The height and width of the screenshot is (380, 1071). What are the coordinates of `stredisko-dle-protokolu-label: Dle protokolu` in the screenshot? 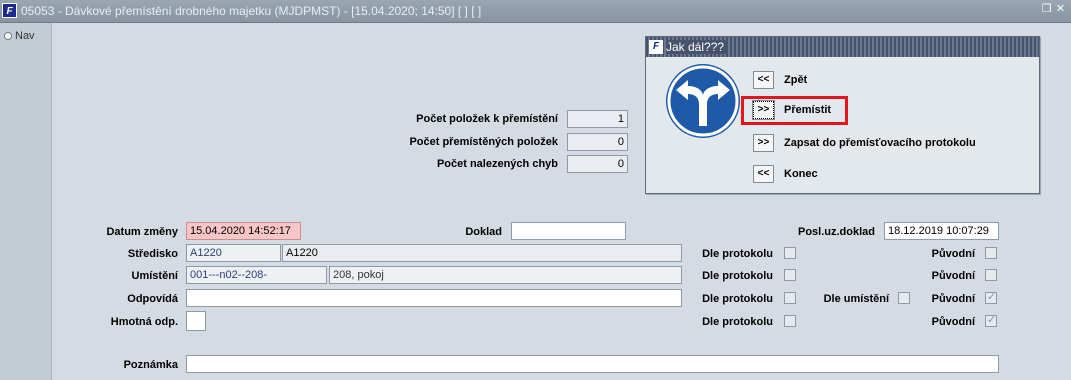 It's located at (737, 254).